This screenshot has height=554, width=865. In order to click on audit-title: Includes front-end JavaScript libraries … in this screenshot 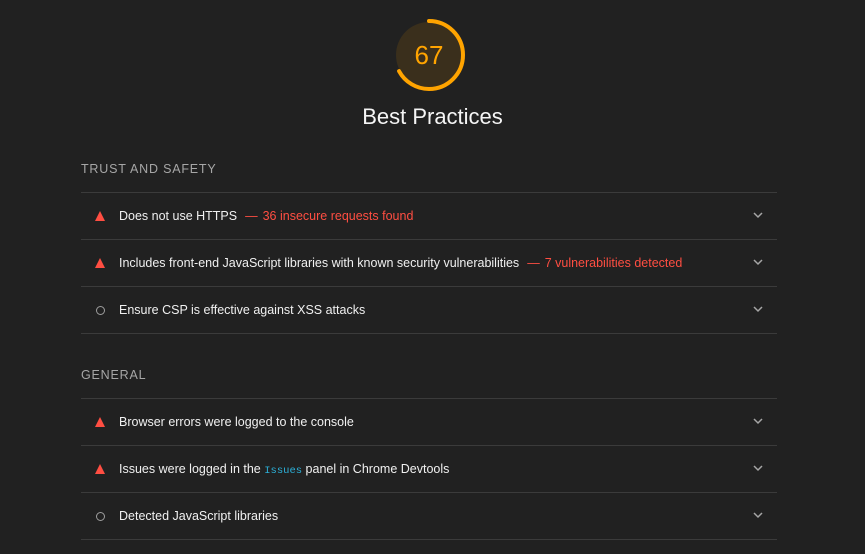, I will do `click(319, 263)`.